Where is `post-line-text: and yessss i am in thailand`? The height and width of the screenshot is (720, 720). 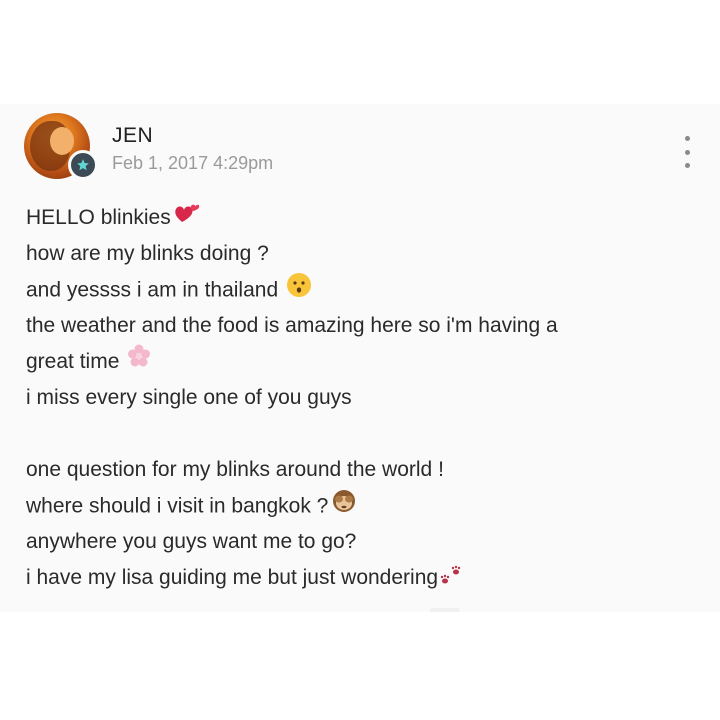
post-line-text: and yessss i am in thailand is located at coordinates (152, 290).